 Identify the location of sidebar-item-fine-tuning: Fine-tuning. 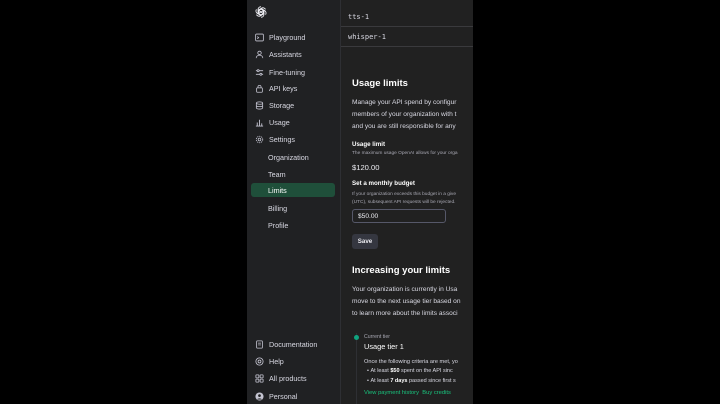
(293, 72).